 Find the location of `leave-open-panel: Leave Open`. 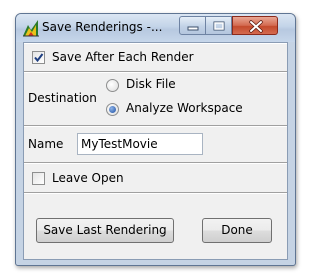

leave-open-panel: Leave Open is located at coordinates (155, 178).